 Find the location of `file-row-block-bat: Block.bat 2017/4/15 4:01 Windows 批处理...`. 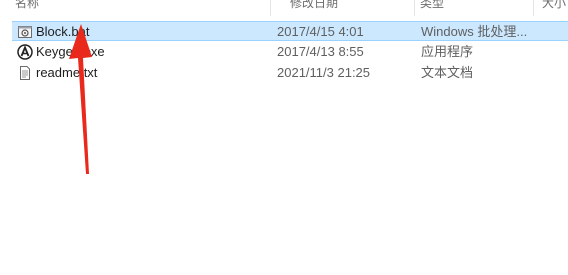

file-row-block-bat: Block.bat 2017/4/15 4:01 Windows 批处理... is located at coordinates (290, 31).